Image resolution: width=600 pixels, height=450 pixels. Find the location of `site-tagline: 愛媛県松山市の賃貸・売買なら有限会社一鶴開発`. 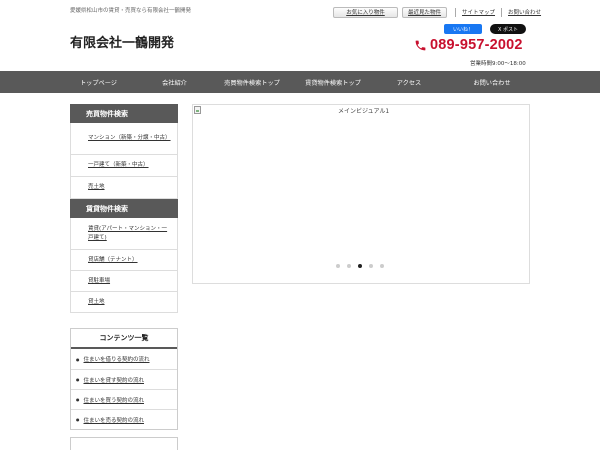

site-tagline: 愛媛県松山市の賃貸・売買なら有限会社一鶴開発 is located at coordinates (131, 11).